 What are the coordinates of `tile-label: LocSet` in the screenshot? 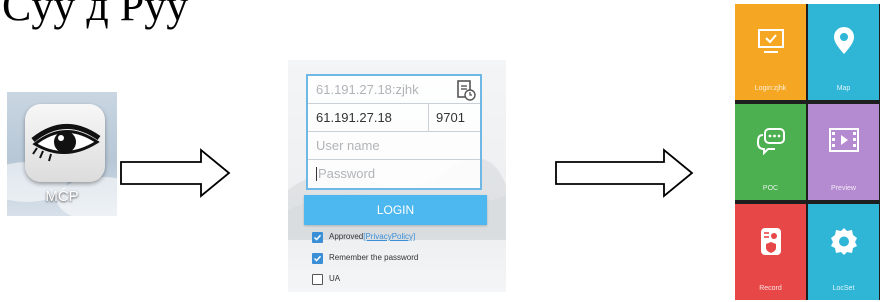 It's located at (843, 288).